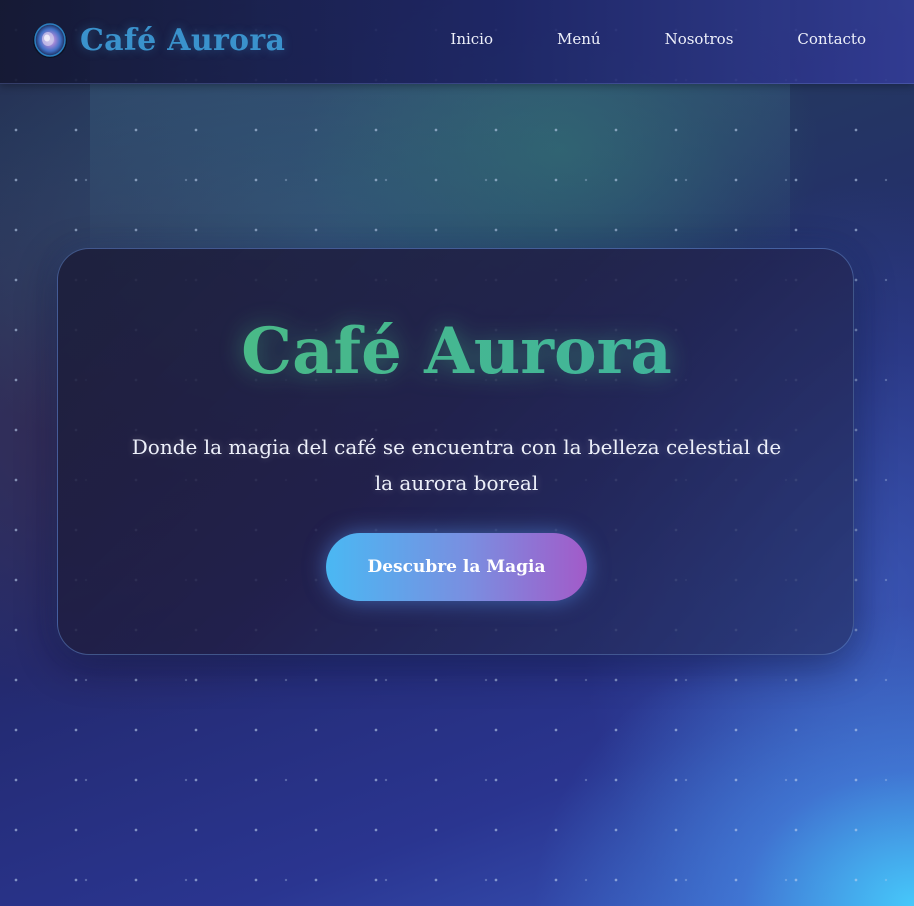 The height and width of the screenshot is (906, 914). Describe the element at coordinates (626, 39) in the screenshot. I see `main-nav: Inicio Menú Nosotros Contacto` at that location.